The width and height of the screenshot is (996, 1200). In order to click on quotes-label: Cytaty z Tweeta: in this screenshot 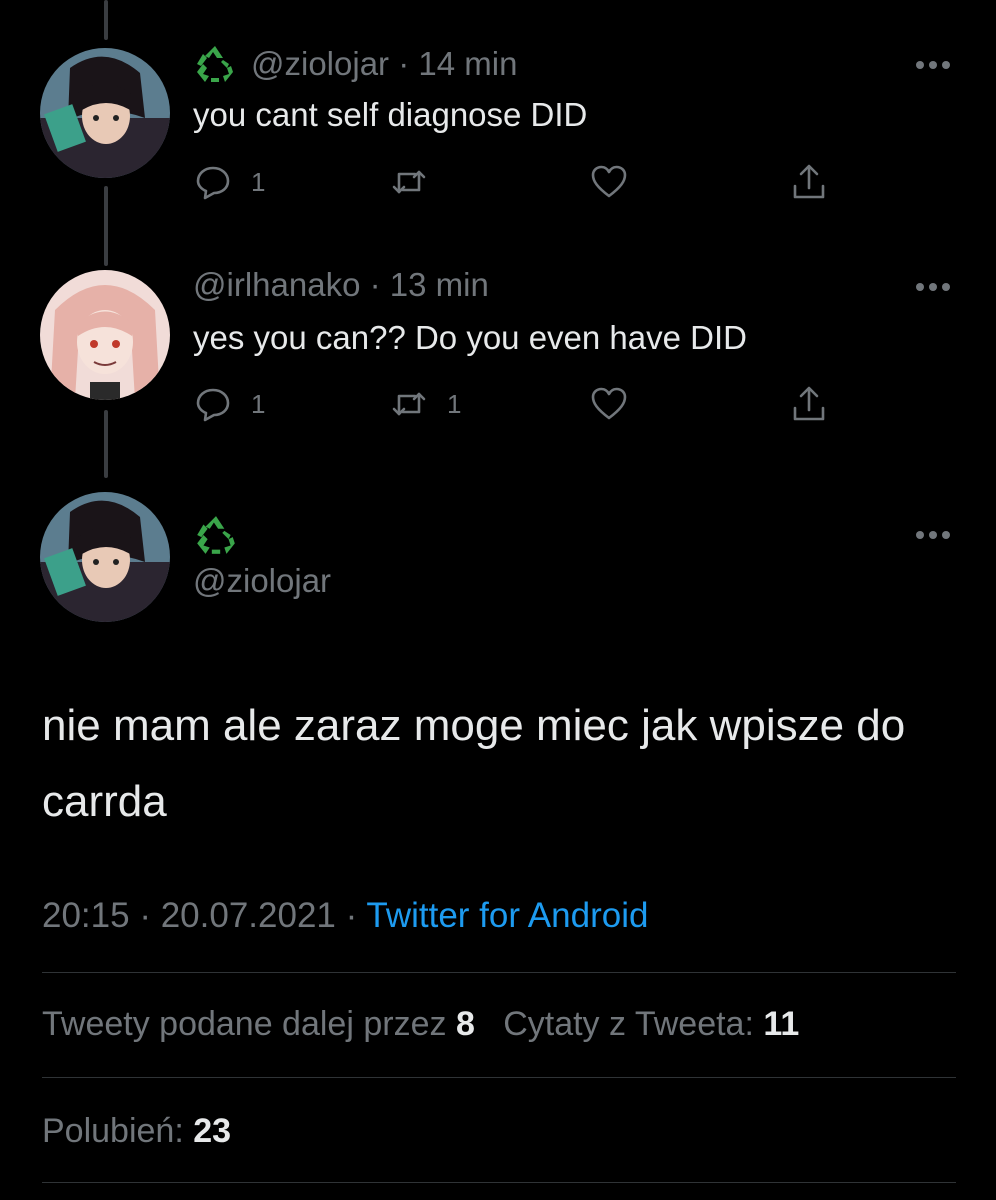, I will do `click(628, 1024)`.